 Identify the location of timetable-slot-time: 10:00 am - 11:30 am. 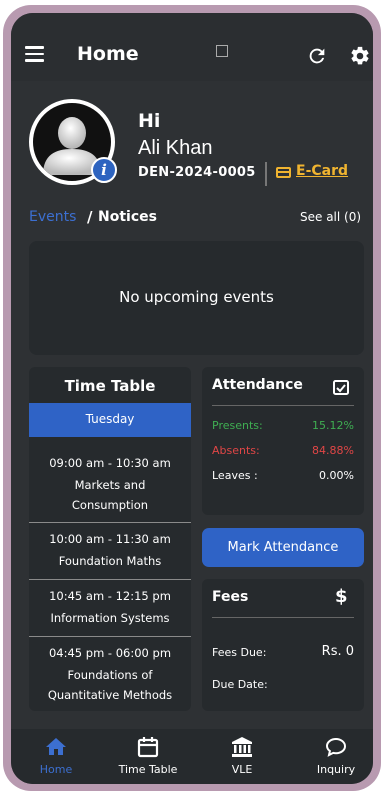
(110, 539).